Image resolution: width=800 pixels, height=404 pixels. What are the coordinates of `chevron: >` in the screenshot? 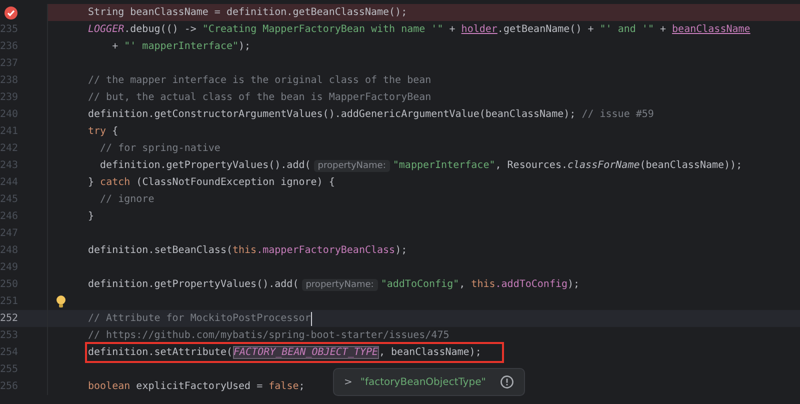 It's located at (348, 382).